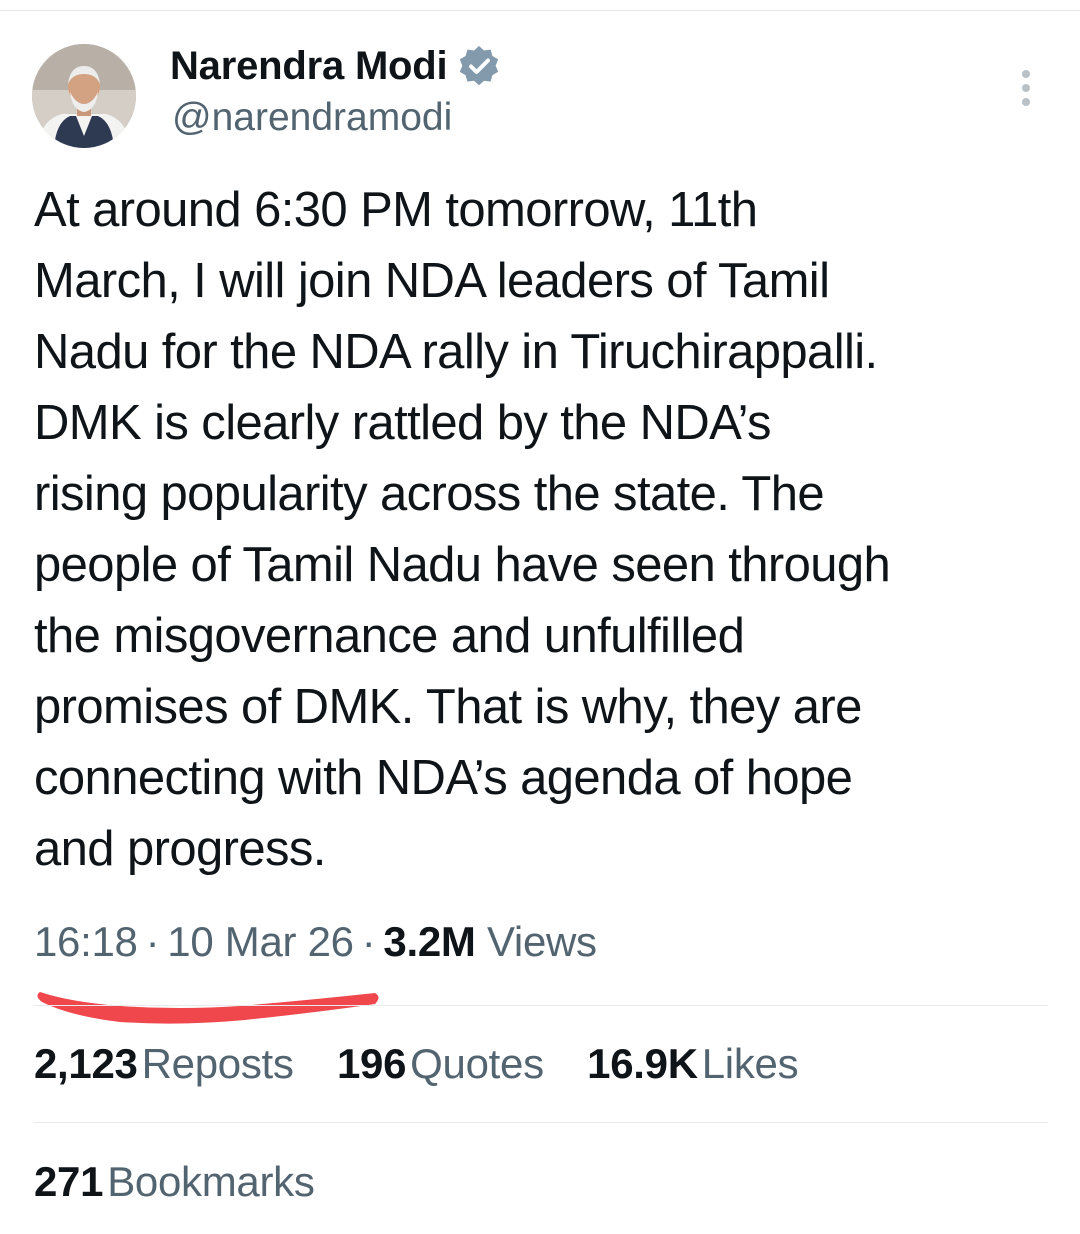 The height and width of the screenshot is (1234, 1080). I want to click on quotes-stat: 196Quotes, so click(440, 1063).